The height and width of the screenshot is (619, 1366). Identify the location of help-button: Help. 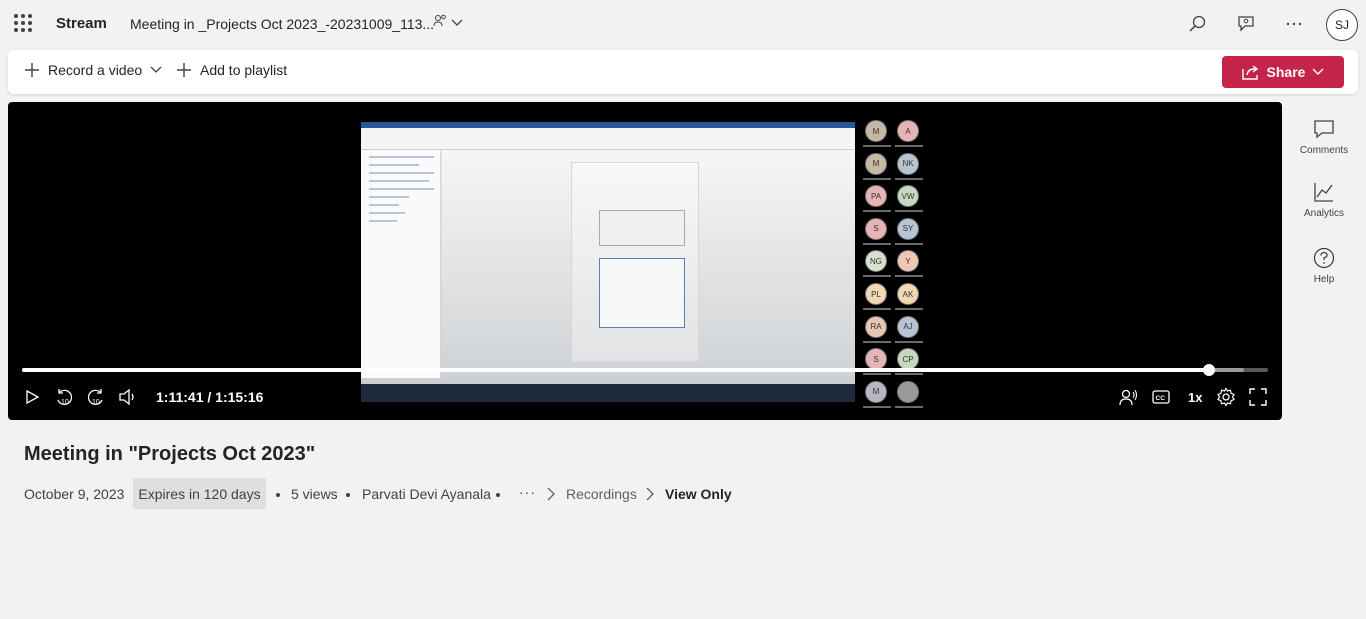
(1324, 266).